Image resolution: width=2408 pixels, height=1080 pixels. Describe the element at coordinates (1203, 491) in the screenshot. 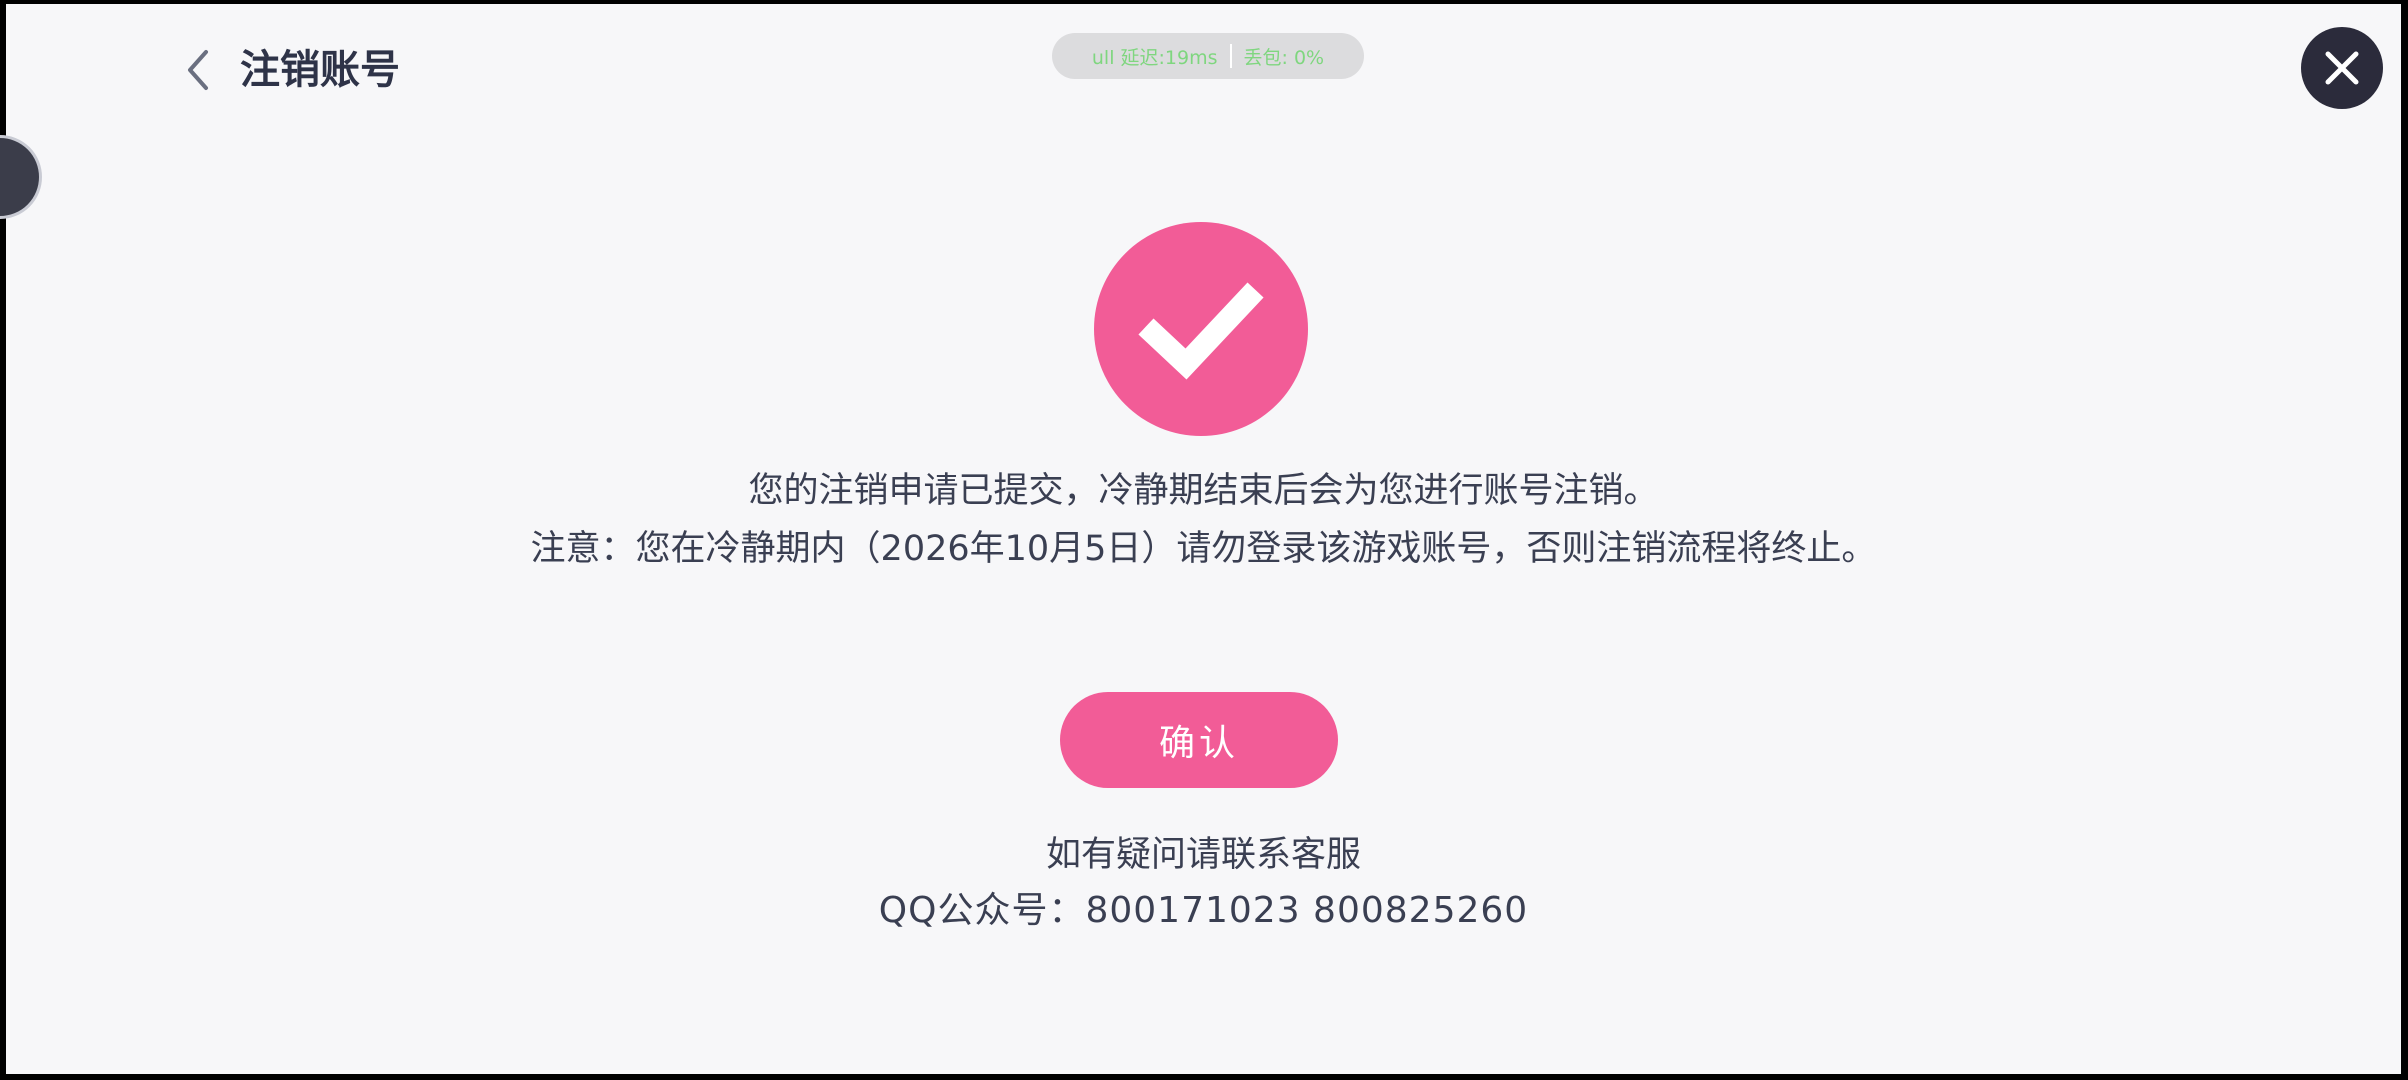

I see `submitted-message: 您的注销申请已提交，冷静期结束后会为您进行账号注销。` at that location.